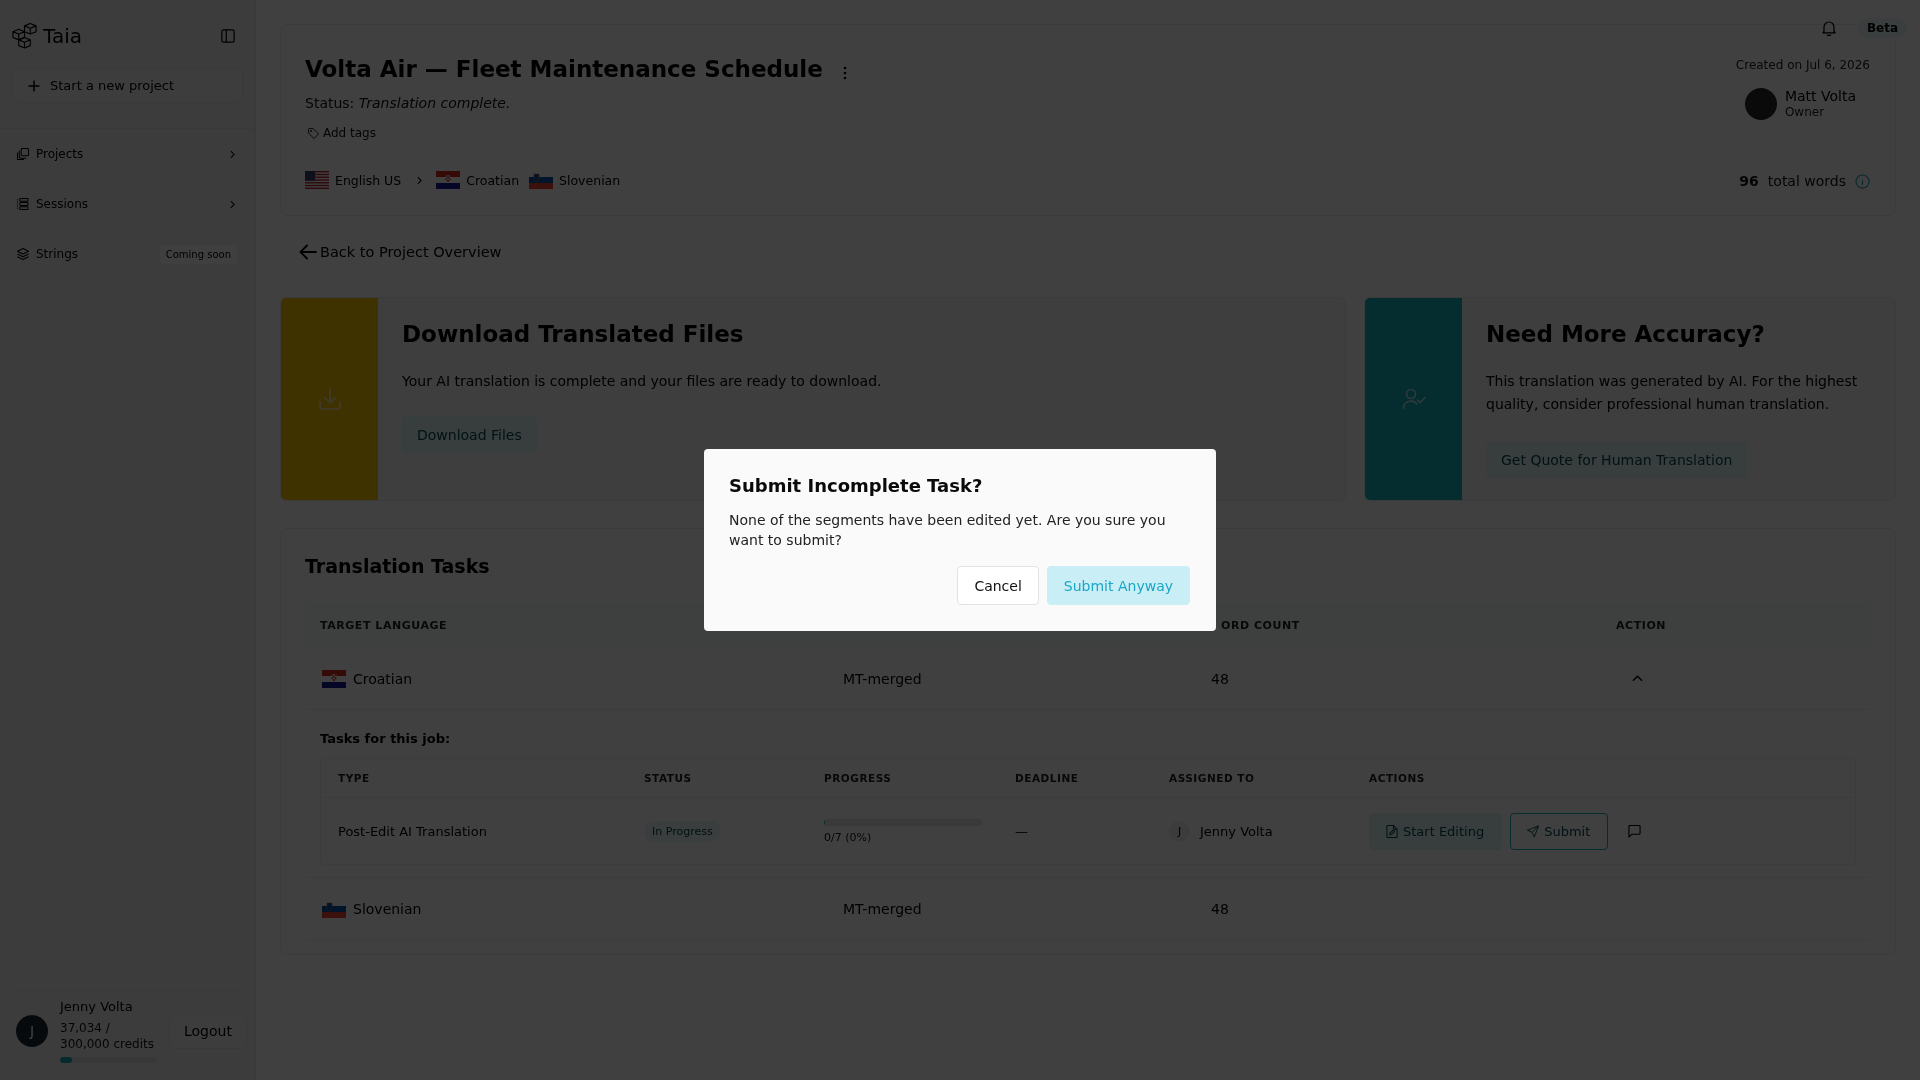 The image size is (1920, 1080). Describe the element at coordinates (1397, 778) in the screenshot. I see `column-header: ACTIONS` at that location.